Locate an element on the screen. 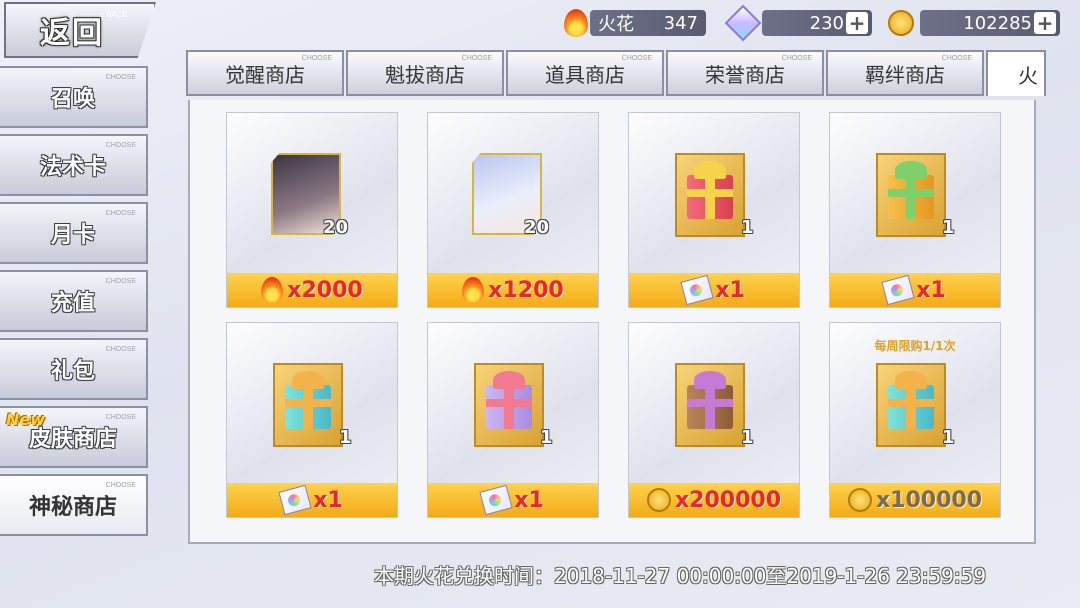 The image size is (1080, 608). coin-pill: 102285 + is located at coordinates (990, 23).